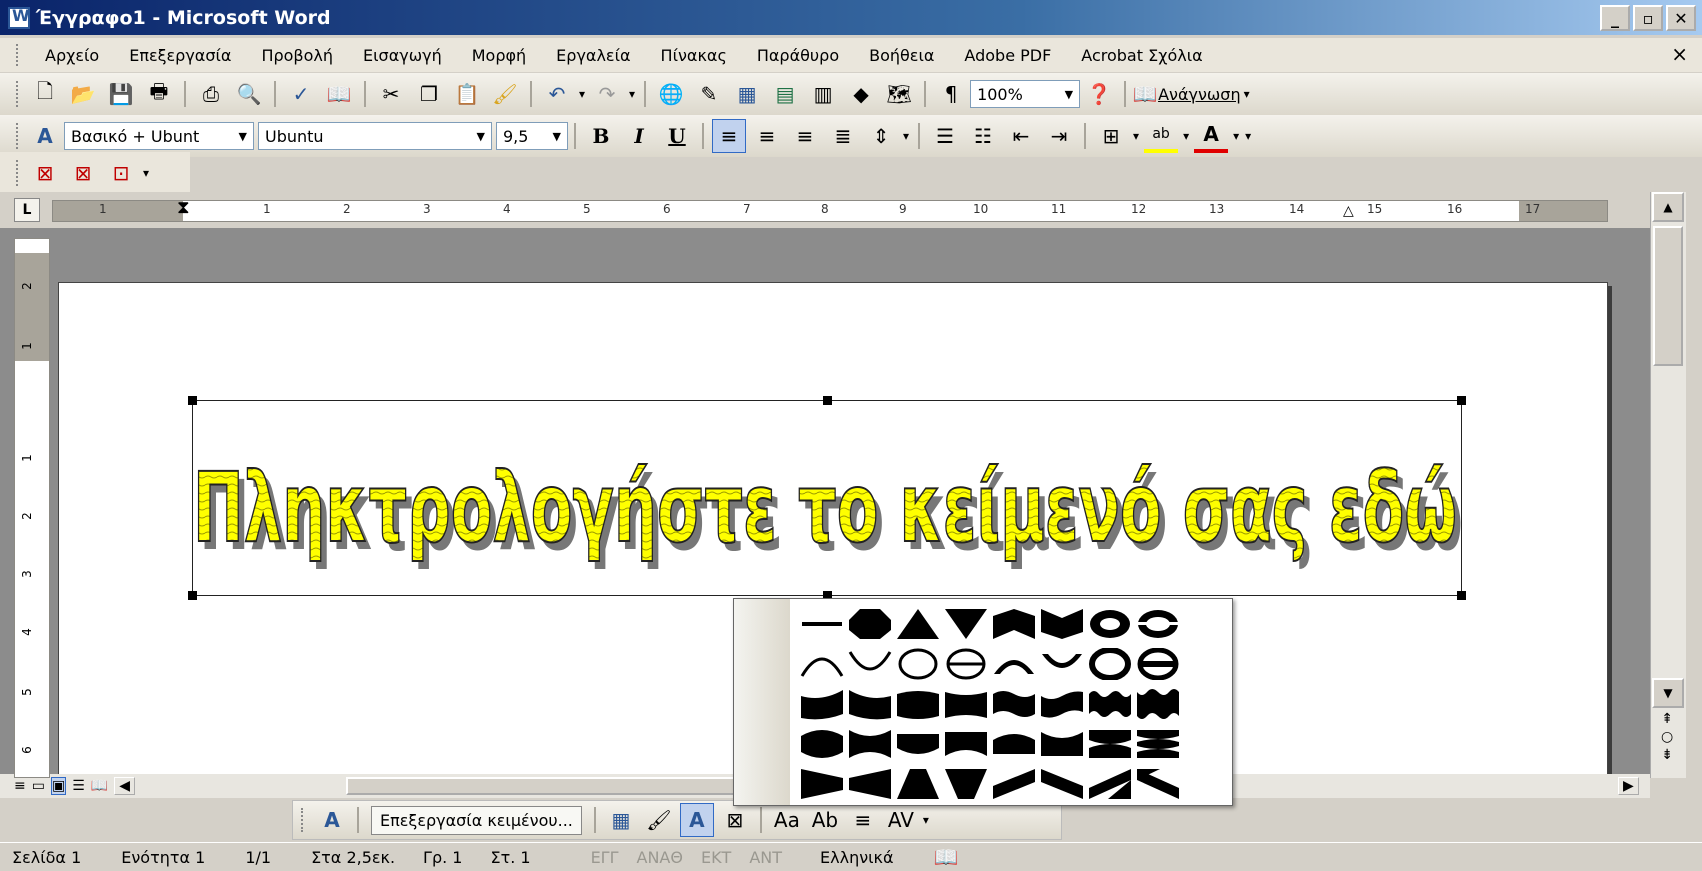 The image size is (1702, 871). I want to click on shape-slant-down, so click(1062, 784).